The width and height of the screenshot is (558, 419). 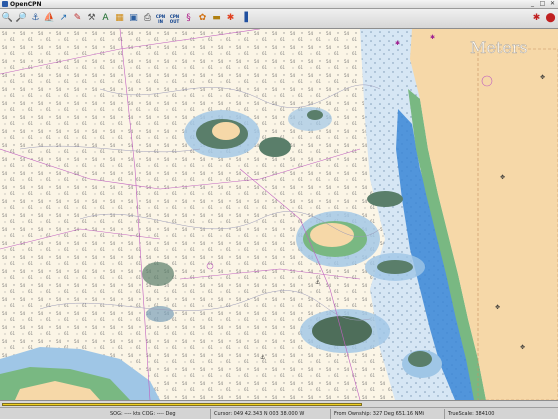 What do you see at coordinates (21, 18) in the screenshot?
I see `zoom-out-icon: 🔎` at bounding box center [21, 18].